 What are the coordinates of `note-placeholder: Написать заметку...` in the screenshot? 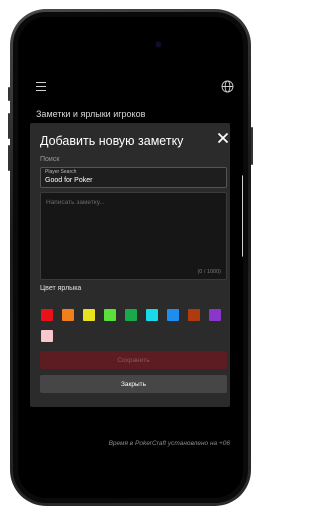 It's located at (75, 202).